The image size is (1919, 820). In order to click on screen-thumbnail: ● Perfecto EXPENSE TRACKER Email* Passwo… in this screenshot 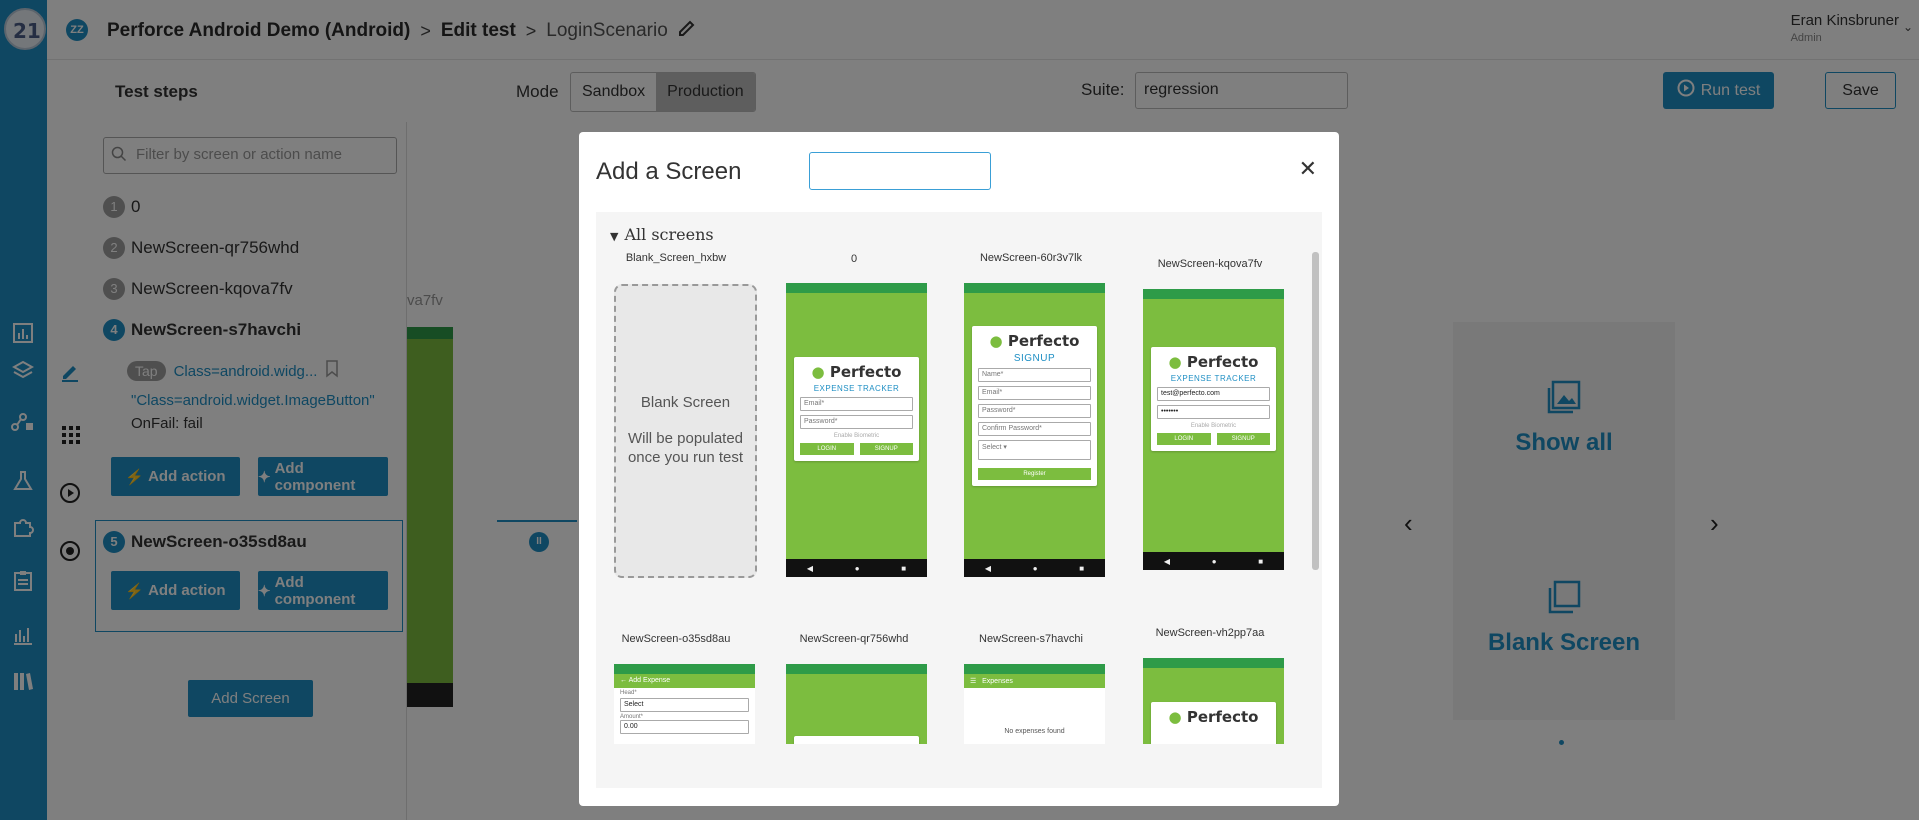, I will do `click(856, 430)`.